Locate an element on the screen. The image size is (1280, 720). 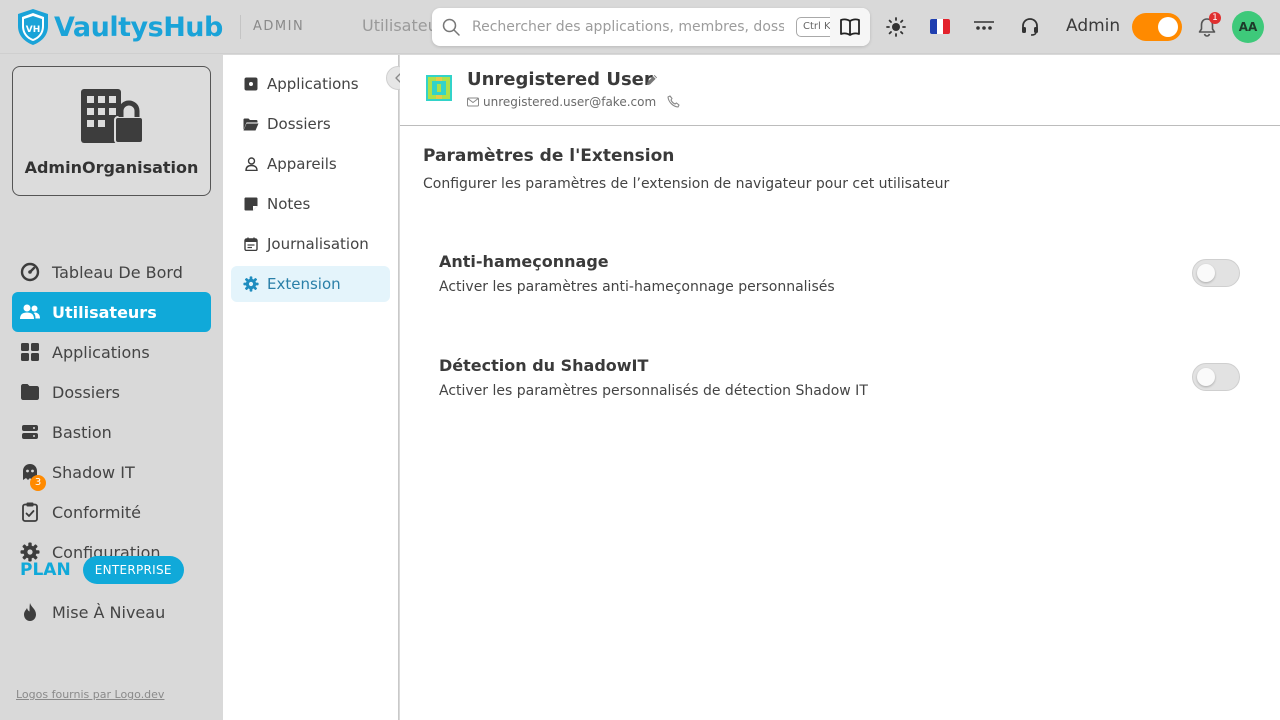
nav-label: Utilisateurs is located at coordinates (104, 312).